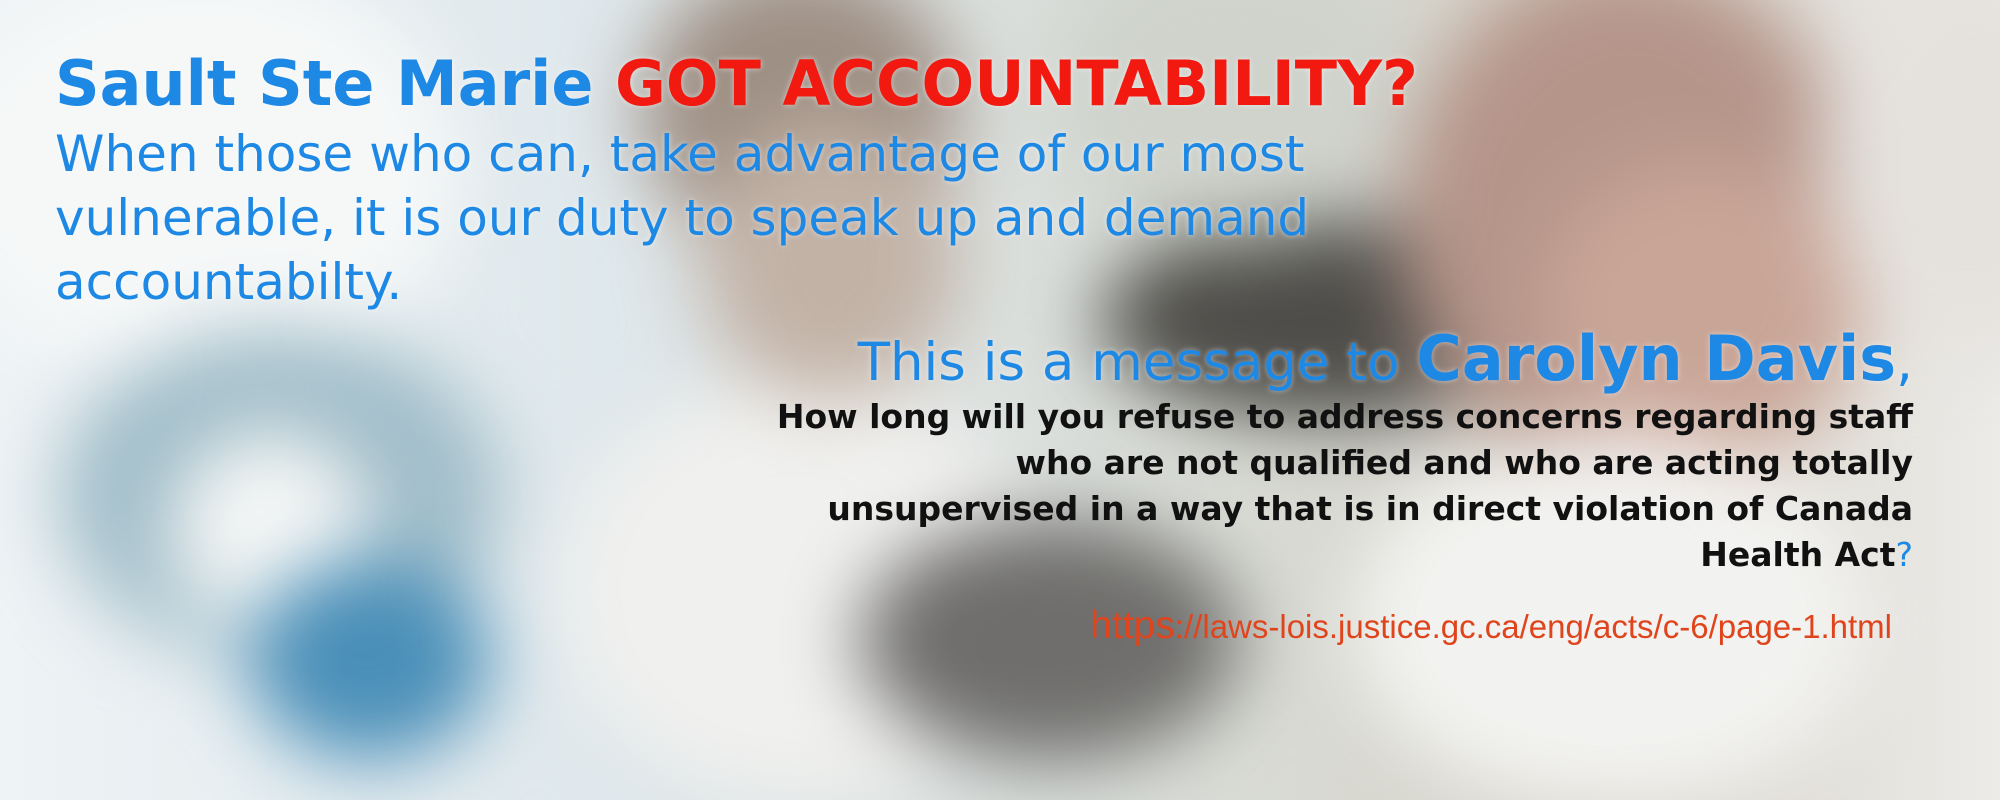 The width and height of the screenshot is (2000, 800). Describe the element at coordinates (1132, 625) in the screenshot. I see `link-protocol: https` at that location.